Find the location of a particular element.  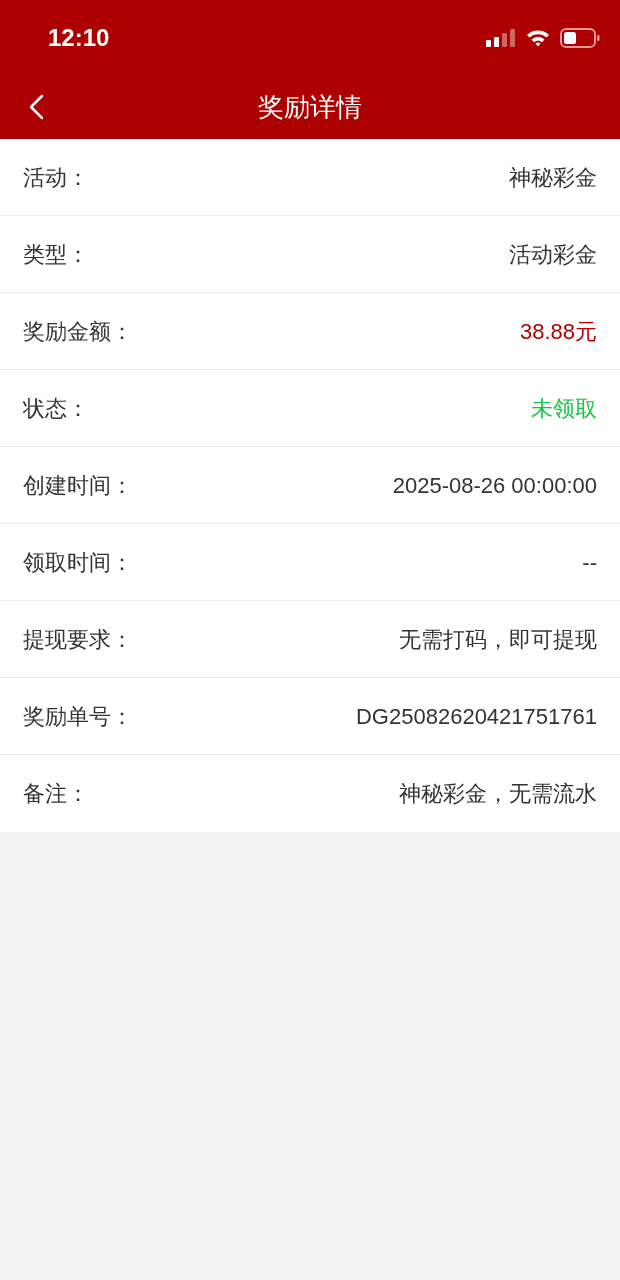

field-value: 无需打码，即可提现 is located at coordinates (498, 639).